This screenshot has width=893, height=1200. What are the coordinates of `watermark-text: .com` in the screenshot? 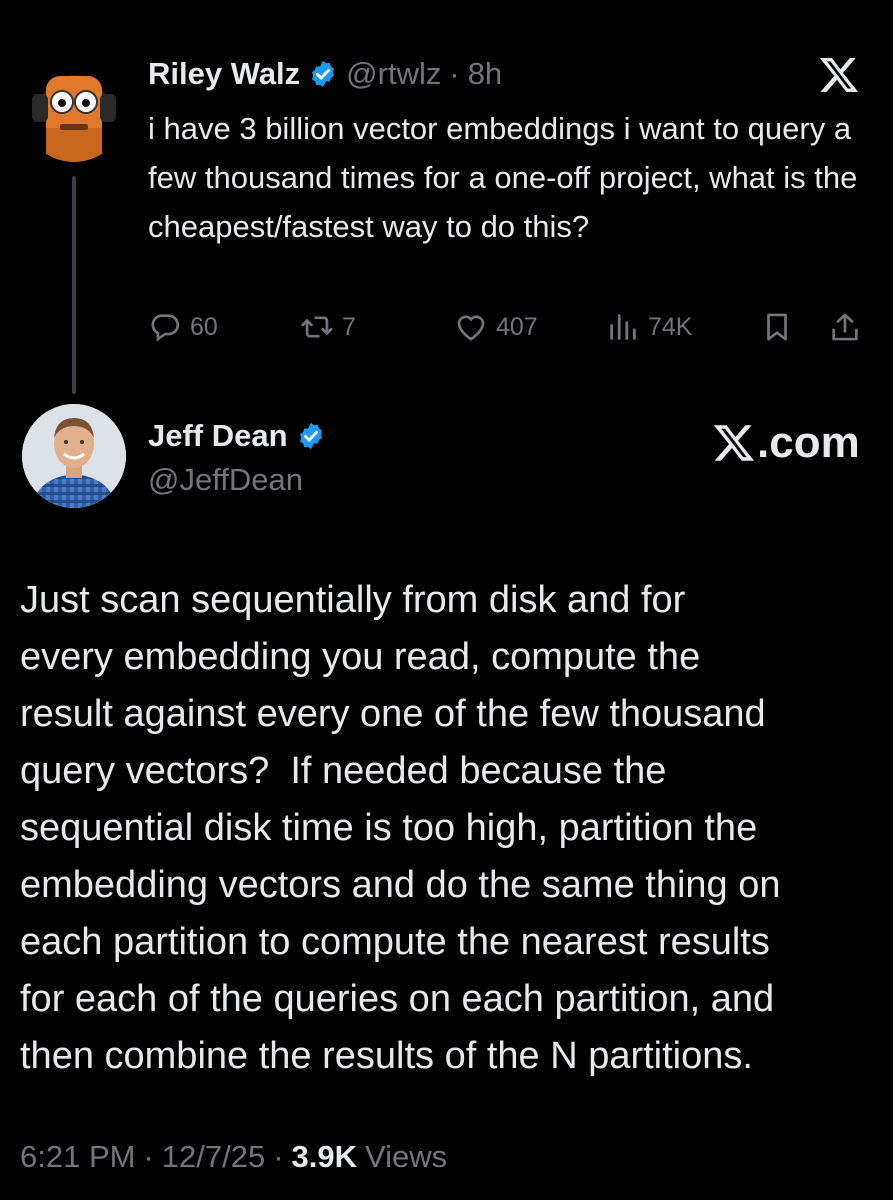 It's located at (808, 442).